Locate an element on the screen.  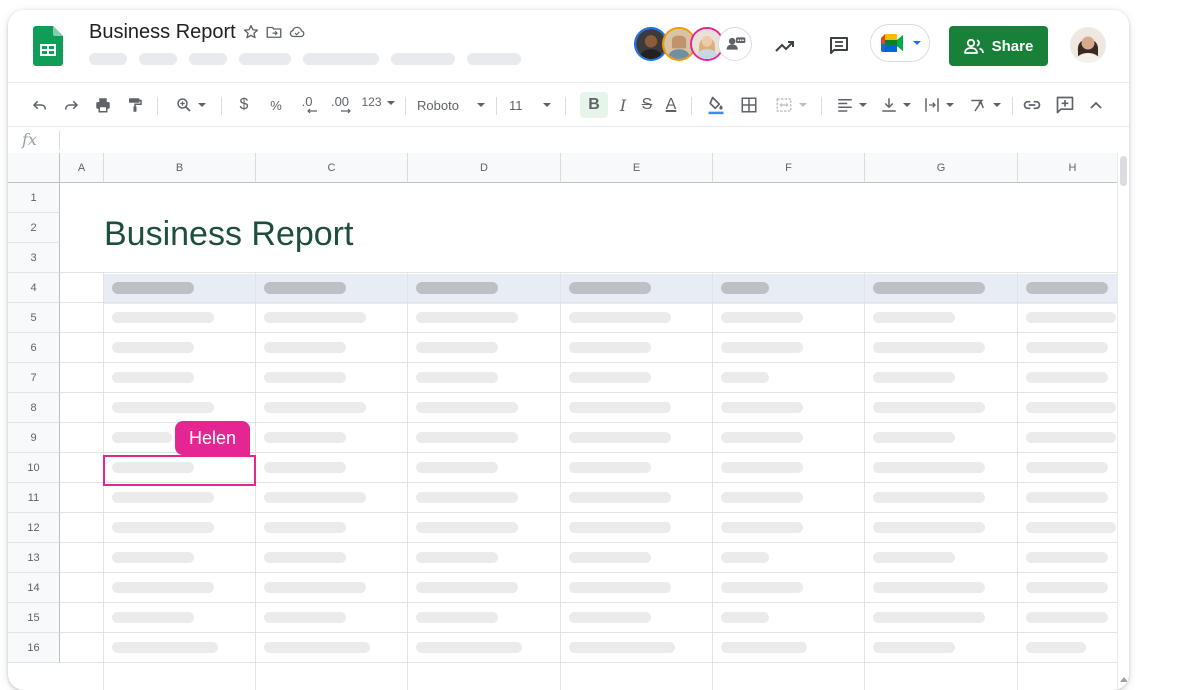
more-collaborators-icon is located at coordinates (735, 44).